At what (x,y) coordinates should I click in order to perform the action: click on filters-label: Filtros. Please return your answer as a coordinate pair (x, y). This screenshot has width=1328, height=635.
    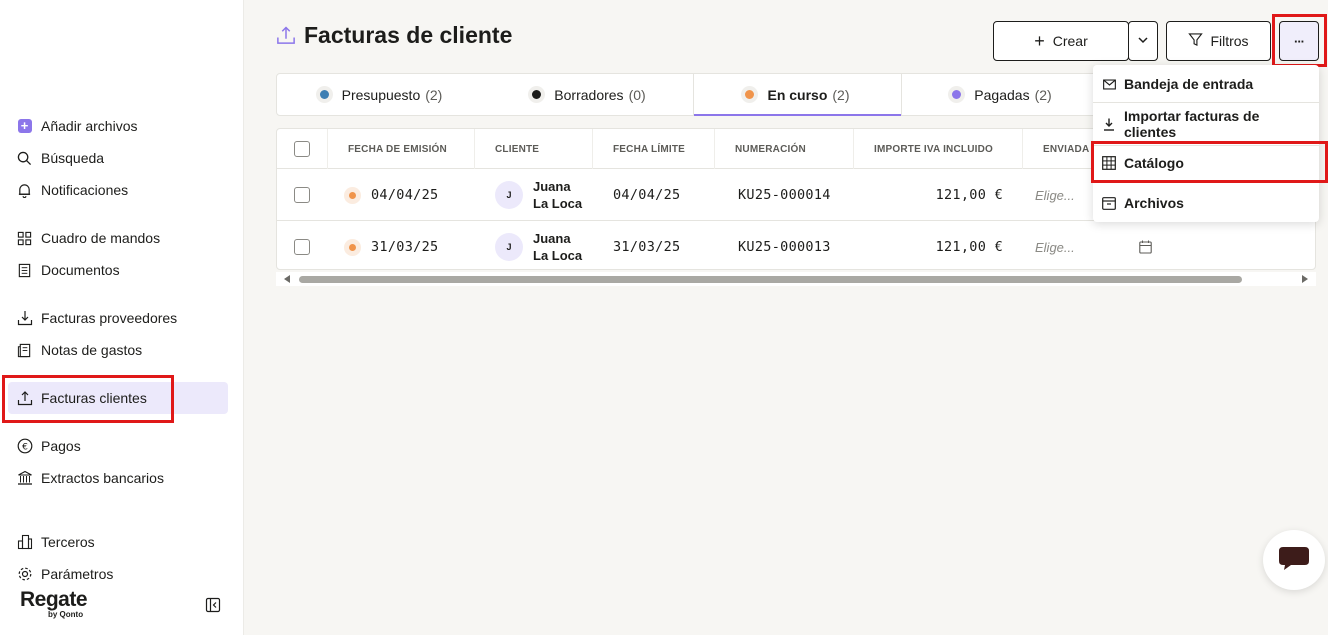
    Looking at the image, I should click on (1229, 41).